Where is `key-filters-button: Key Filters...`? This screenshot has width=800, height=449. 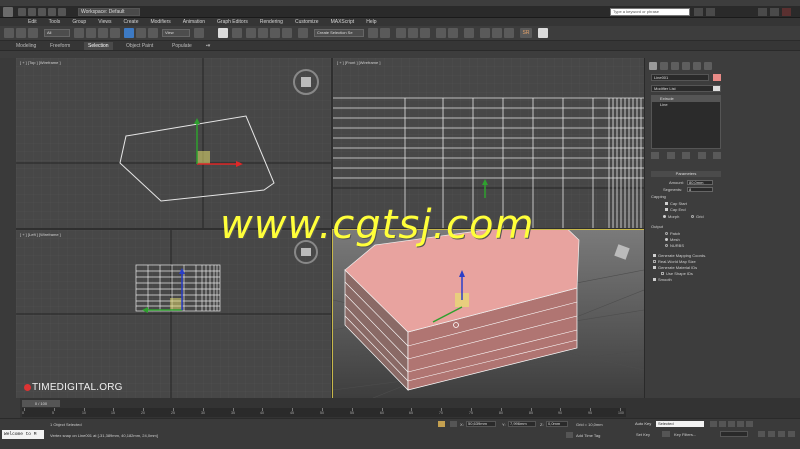 key-filters-button: Key Filters... is located at coordinates (685, 434).